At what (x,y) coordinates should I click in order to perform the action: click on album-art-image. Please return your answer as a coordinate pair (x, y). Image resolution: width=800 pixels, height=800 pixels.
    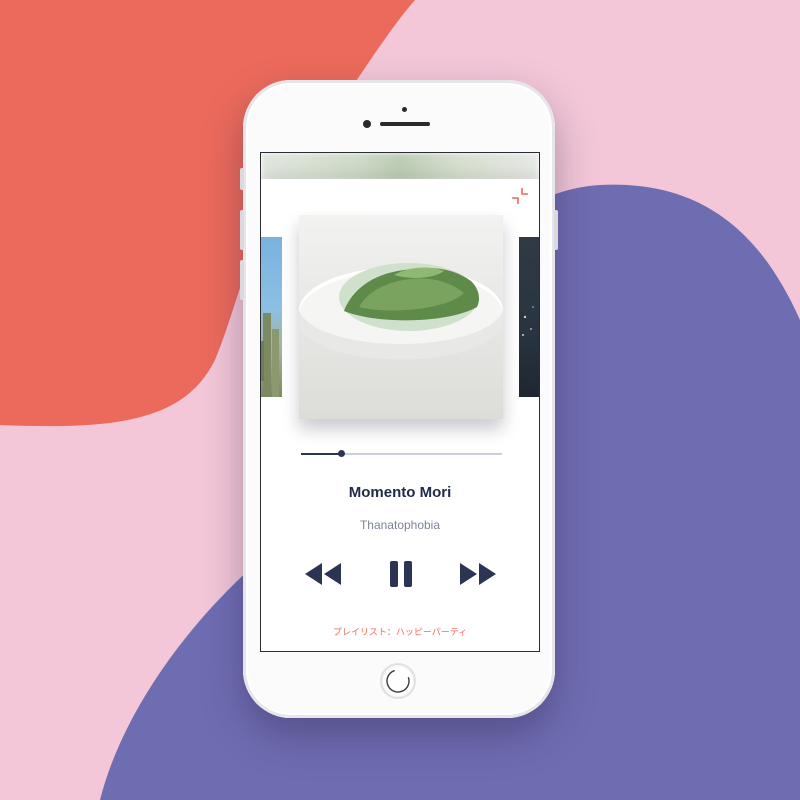
    Looking at the image, I should click on (401, 317).